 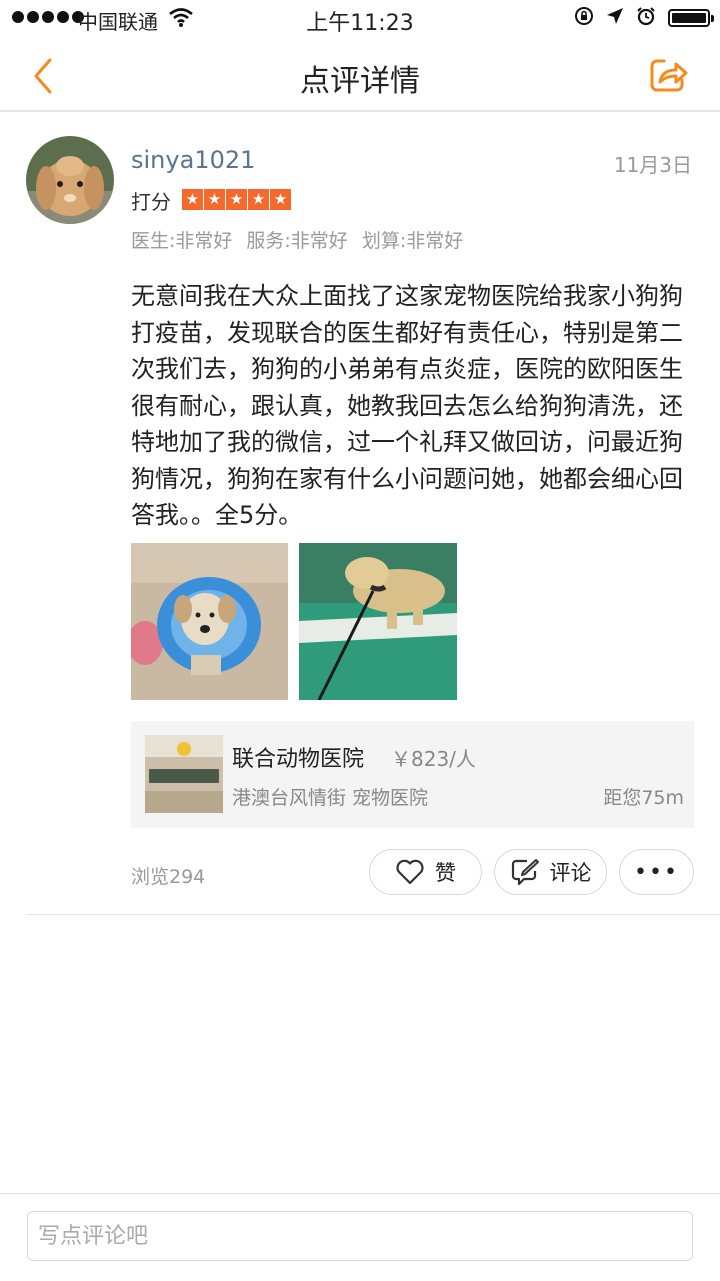 What do you see at coordinates (330, 798) in the screenshot?
I see `shop-address: 港澳台风情街 宠物医院` at bounding box center [330, 798].